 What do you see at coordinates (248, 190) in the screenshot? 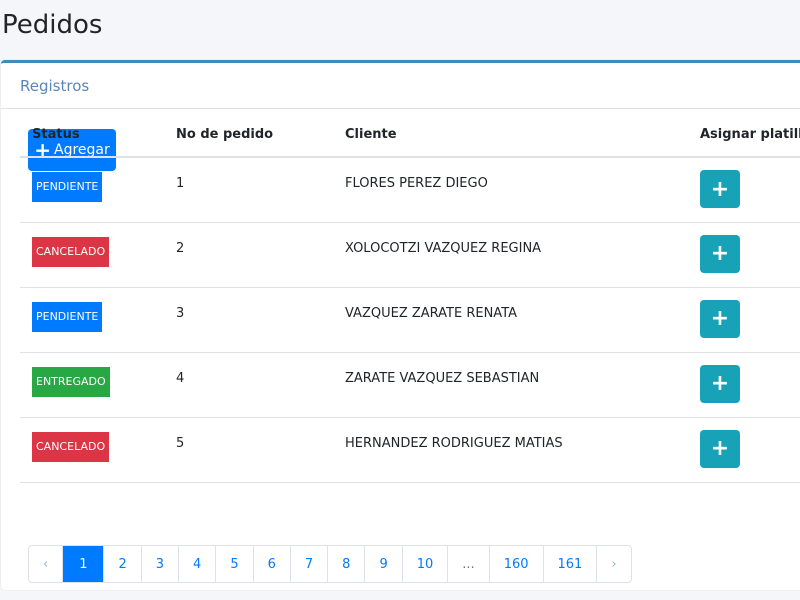
I see `order-number: 1` at bounding box center [248, 190].